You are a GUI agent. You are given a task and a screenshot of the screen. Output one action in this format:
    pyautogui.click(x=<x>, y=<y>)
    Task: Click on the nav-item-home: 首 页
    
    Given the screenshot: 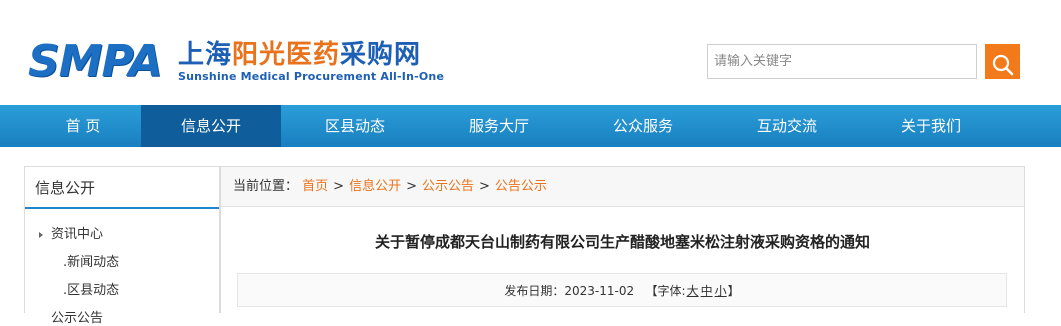 What is the action you would take?
    pyautogui.click(x=83, y=126)
    